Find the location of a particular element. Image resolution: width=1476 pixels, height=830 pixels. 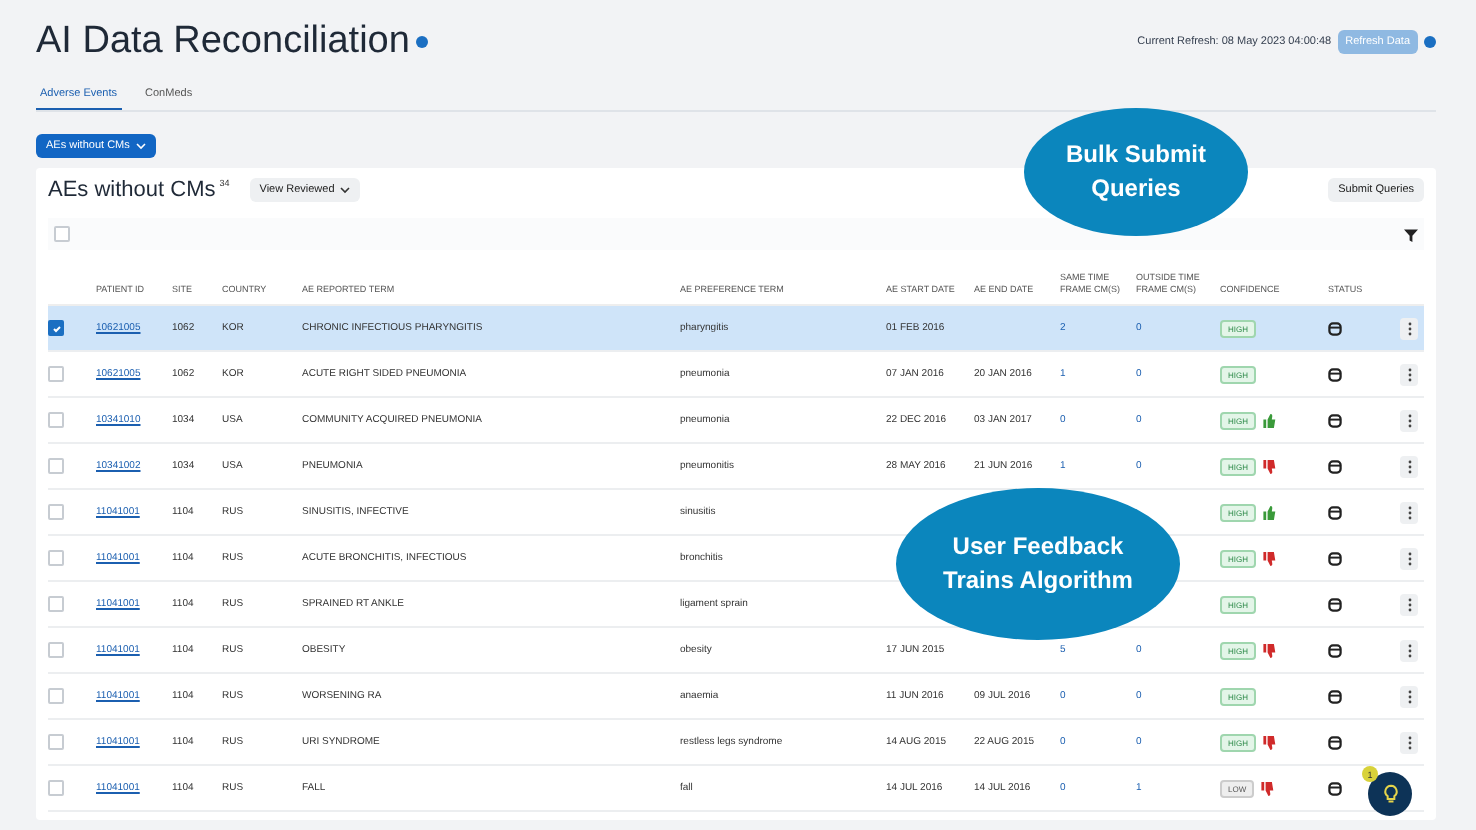

page-title: AI Data Reconciliation is located at coordinates (223, 42).